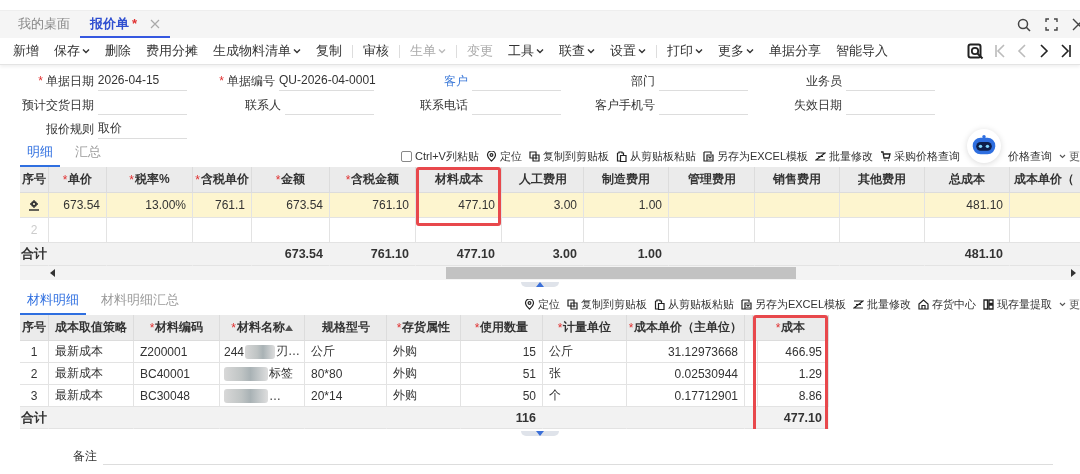  I want to click on sort-ascending-icon, so click(288, 327).